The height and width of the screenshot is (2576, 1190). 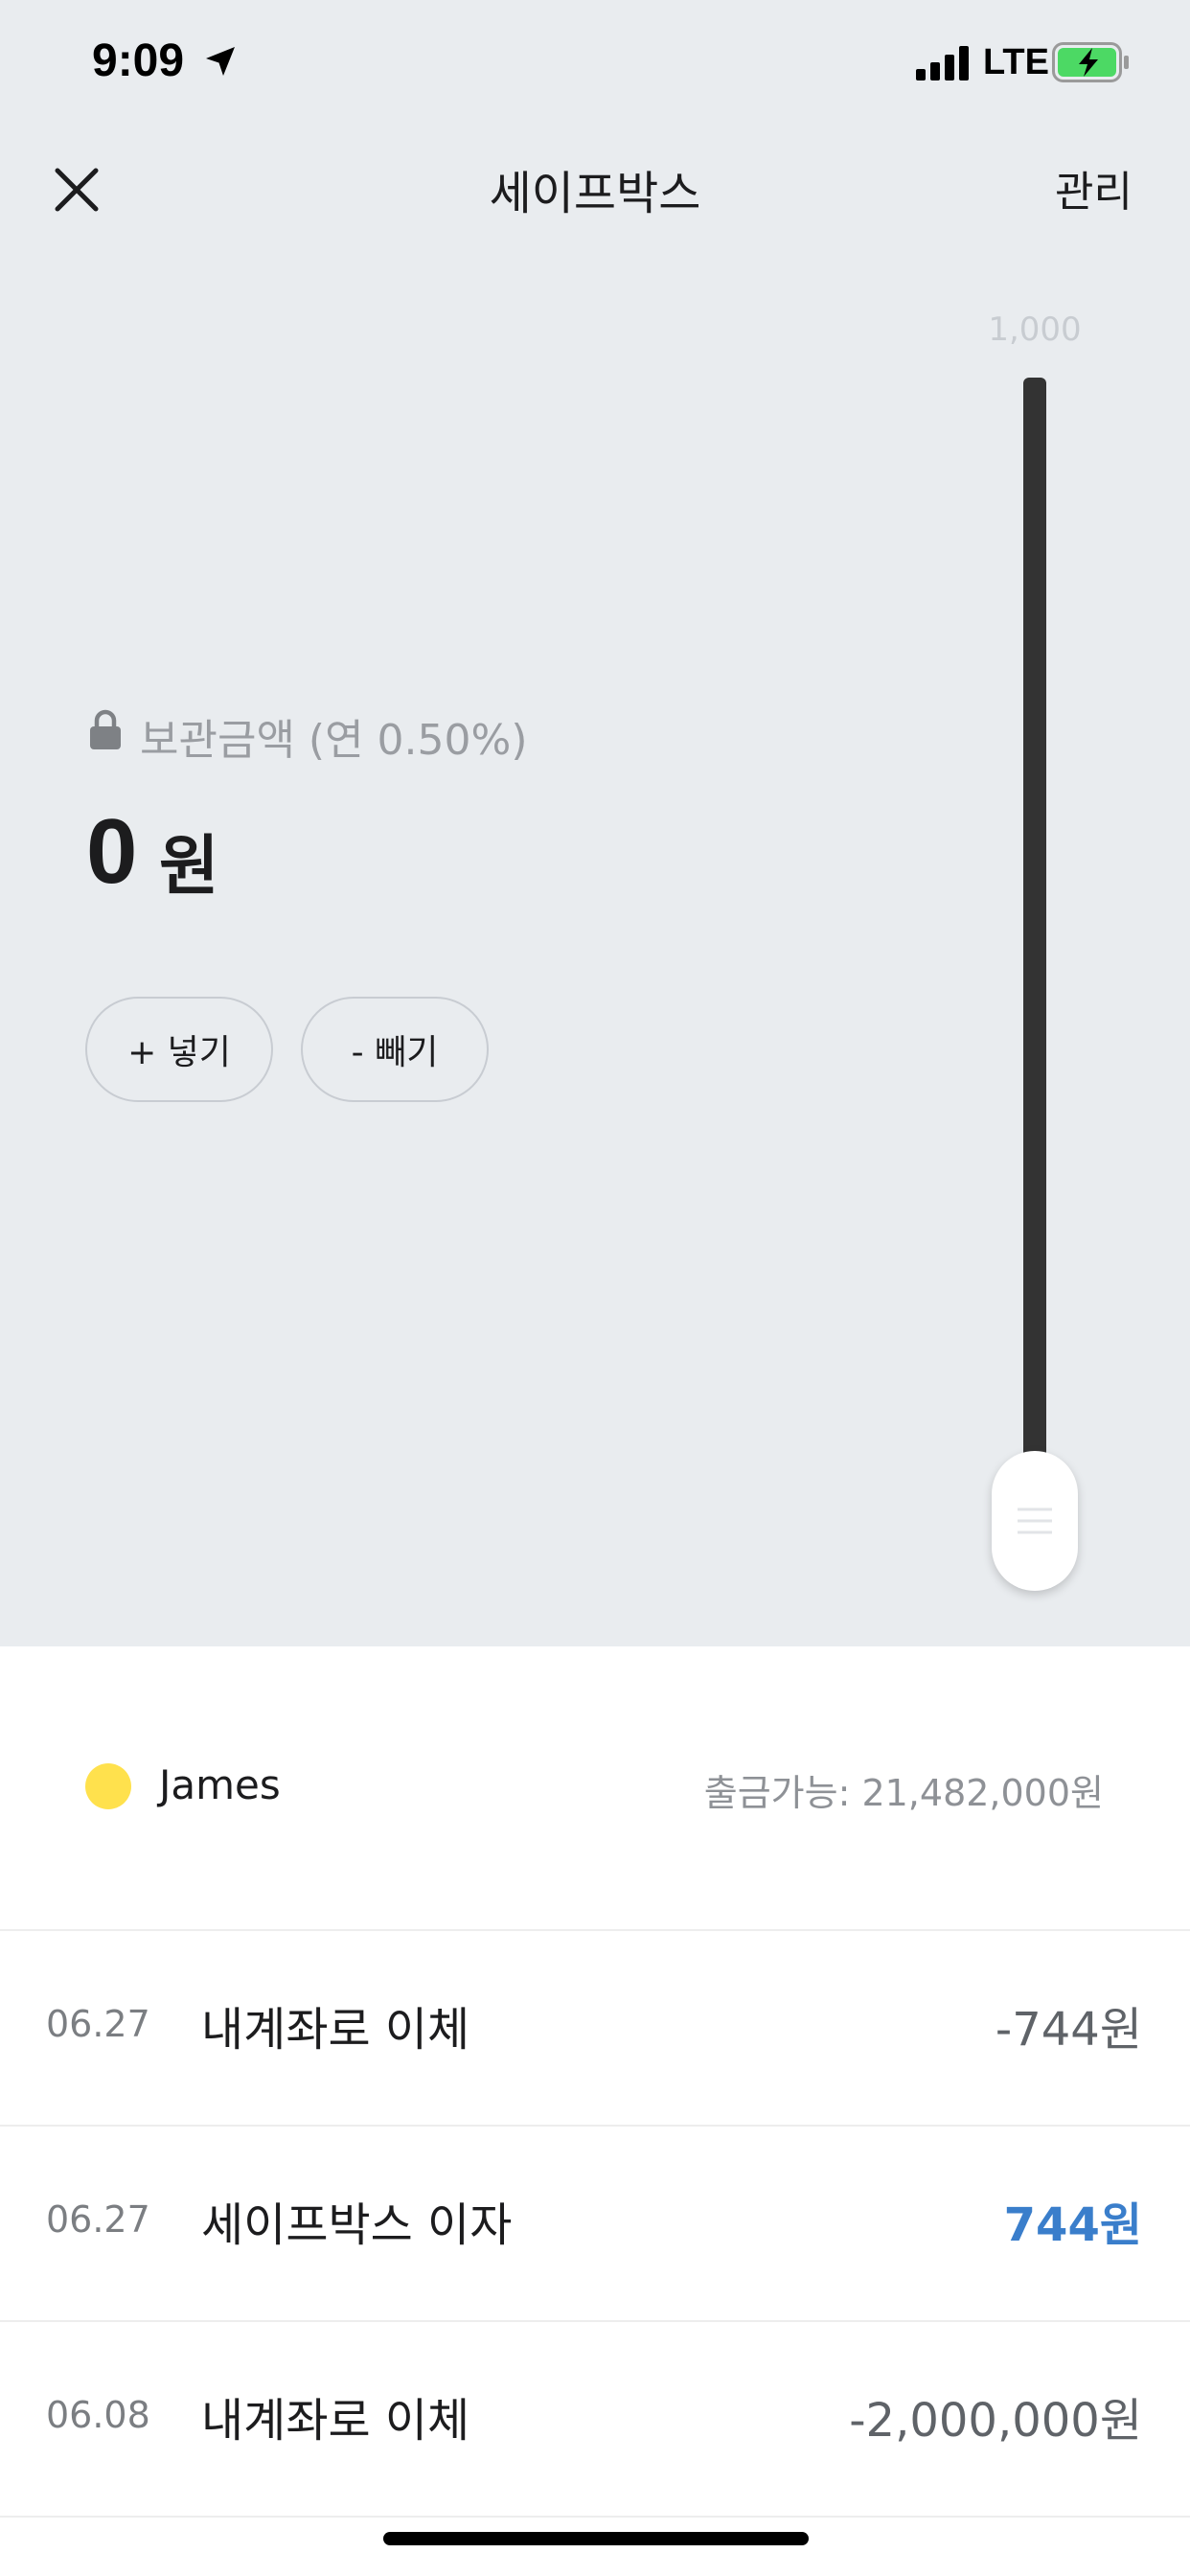 What do you see at coordinates (1035, 329) in the screenshot?
I see `slider-max-label: 1,000` at bounding box center [1035, 329].